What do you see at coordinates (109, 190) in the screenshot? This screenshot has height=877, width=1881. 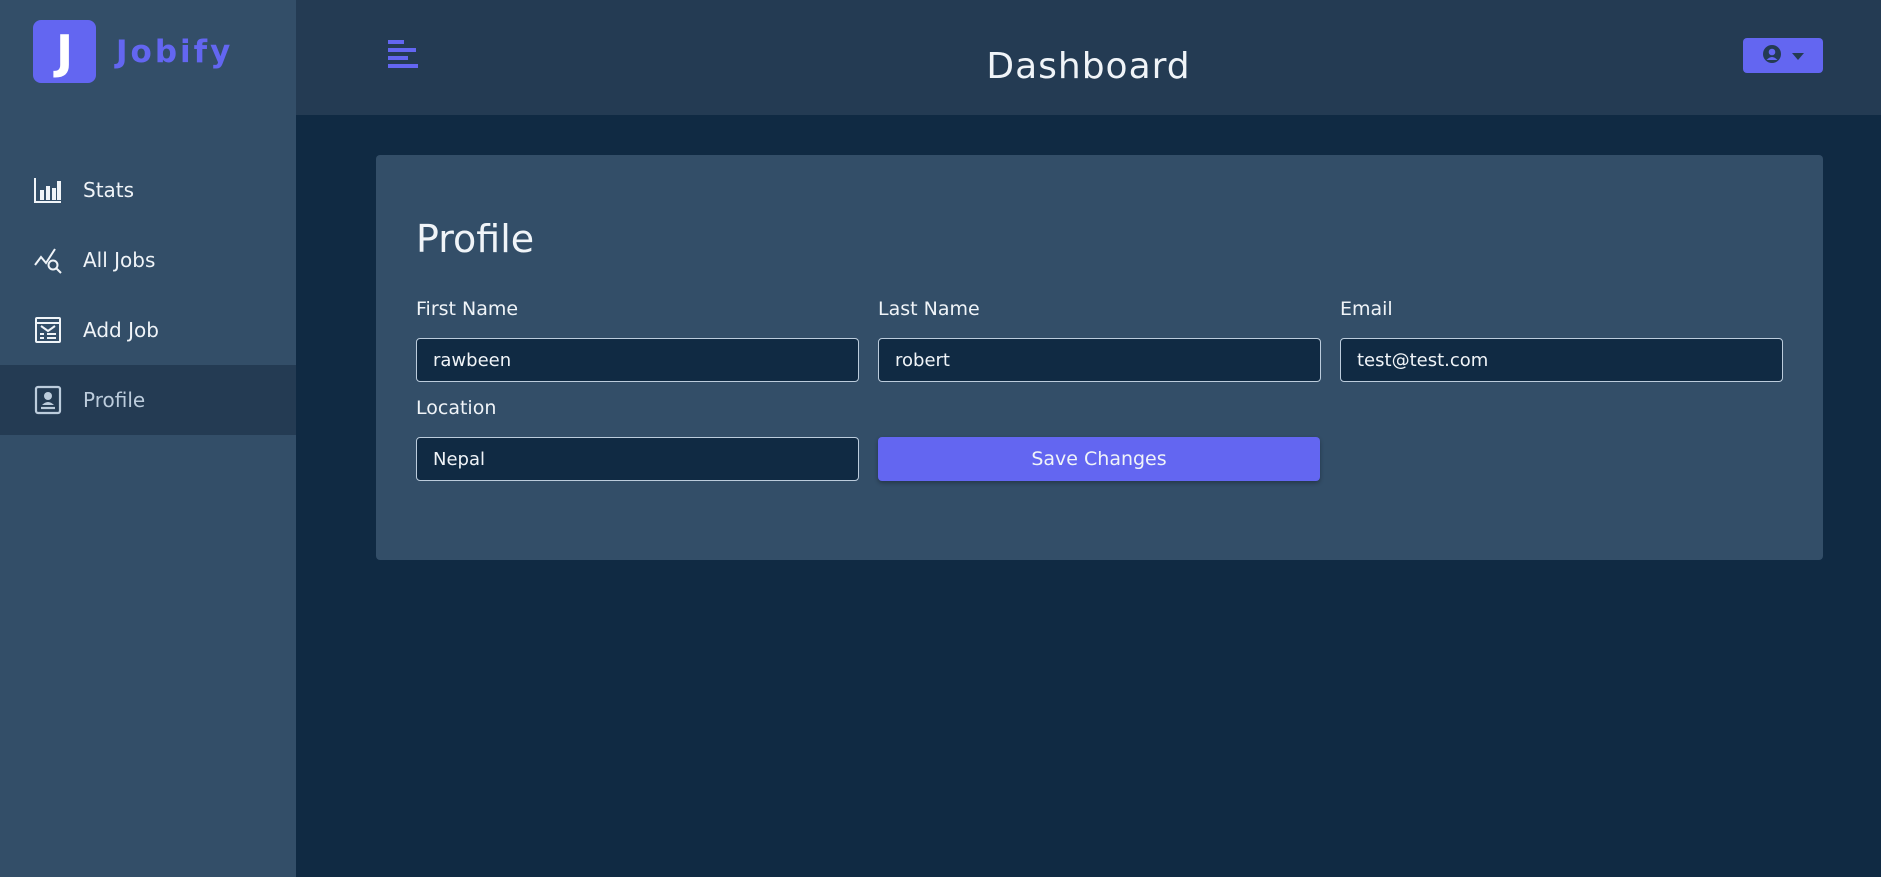 I see `sidebar-item-label: Stats` at bounding box center [109, 190].